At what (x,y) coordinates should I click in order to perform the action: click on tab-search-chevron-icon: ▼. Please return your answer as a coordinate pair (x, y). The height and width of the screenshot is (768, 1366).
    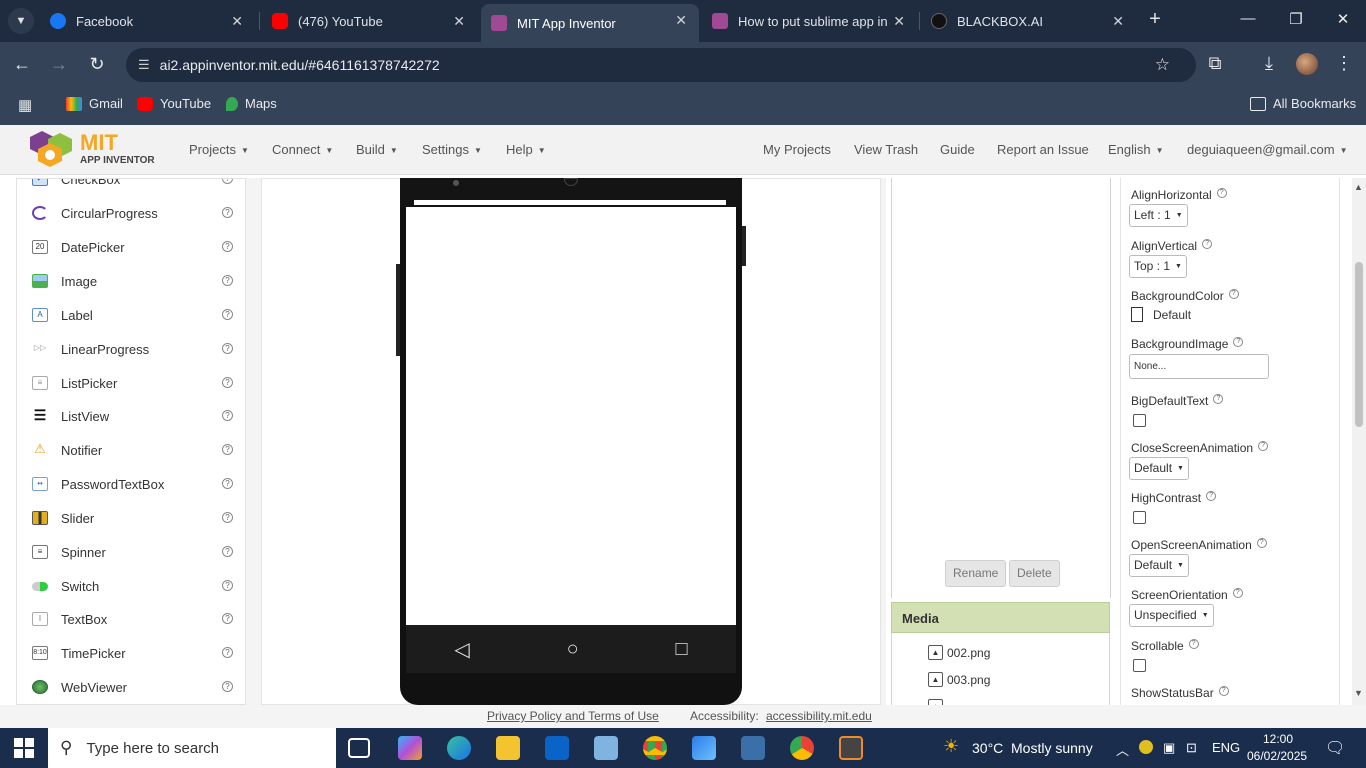
    Looking at the image, I should click on (21, 21).